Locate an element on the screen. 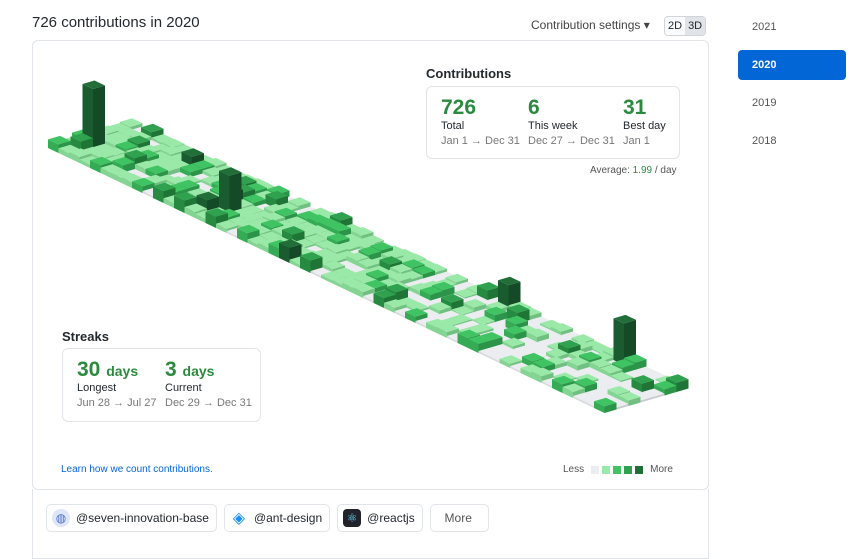 This screenshot has height=559, width=860. org-seven-innovation-base: ◍ @seven-innovation-base is located at coordinates (131, 518).